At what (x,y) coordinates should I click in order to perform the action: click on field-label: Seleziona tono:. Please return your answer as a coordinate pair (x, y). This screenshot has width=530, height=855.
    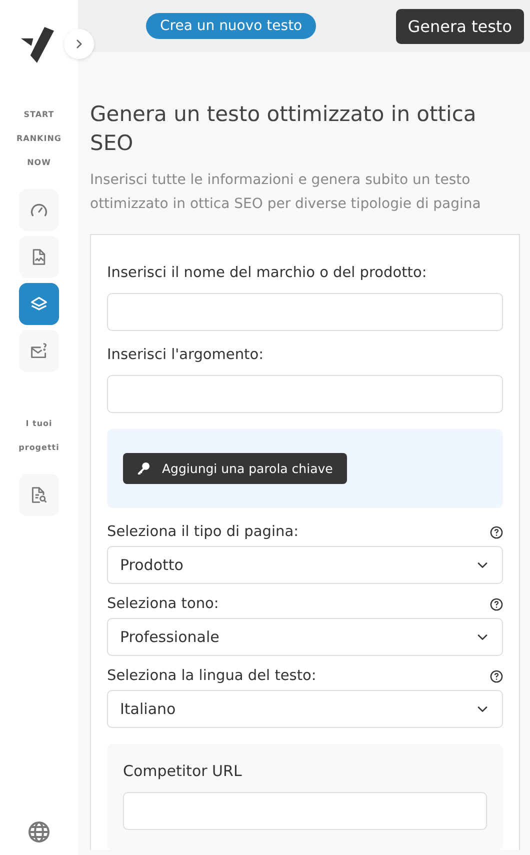
    Looking at the image, I should click on (163, 604).